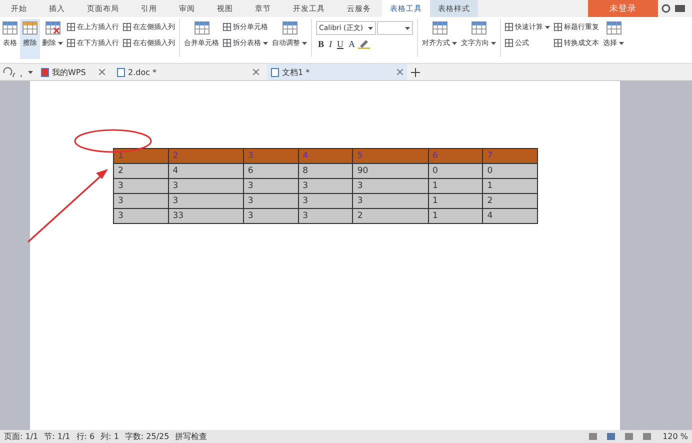  What do you see at coordinates (352, 44) in the screenshot?
I see `format-button: A` at bounding box center [352, 44].